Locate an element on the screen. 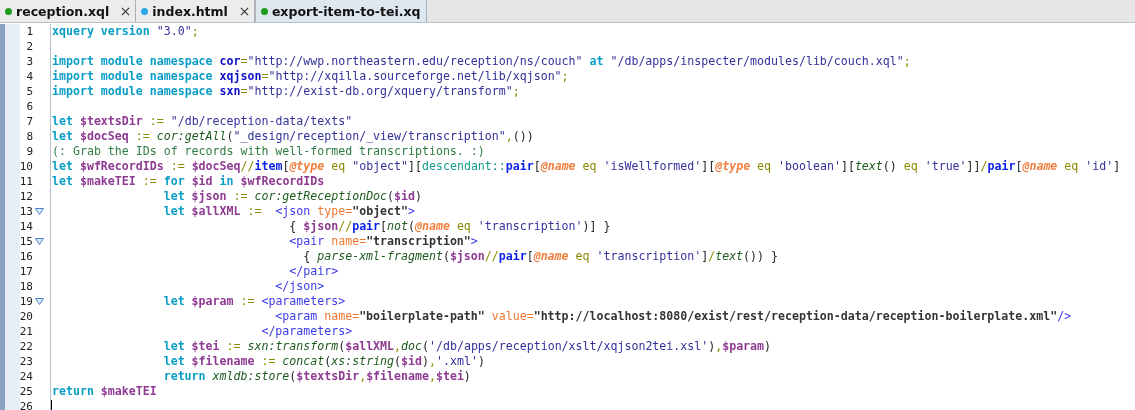 This screenshot has height=410, width=1135. code-line: { $json//pair[not(@name eq 'transcription')] } is located at coordinates (449, 226).